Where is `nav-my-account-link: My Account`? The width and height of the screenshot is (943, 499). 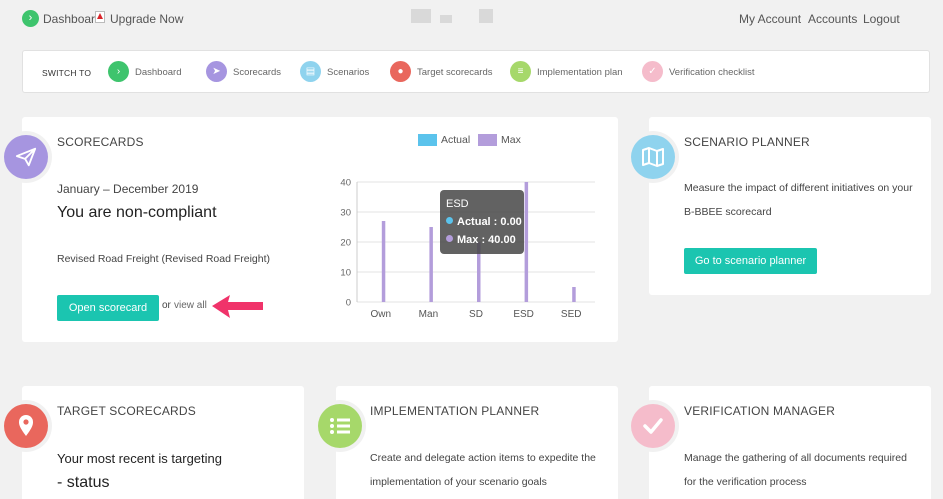 nav-my-account-link: My Account is located at coordinates (770, 19).